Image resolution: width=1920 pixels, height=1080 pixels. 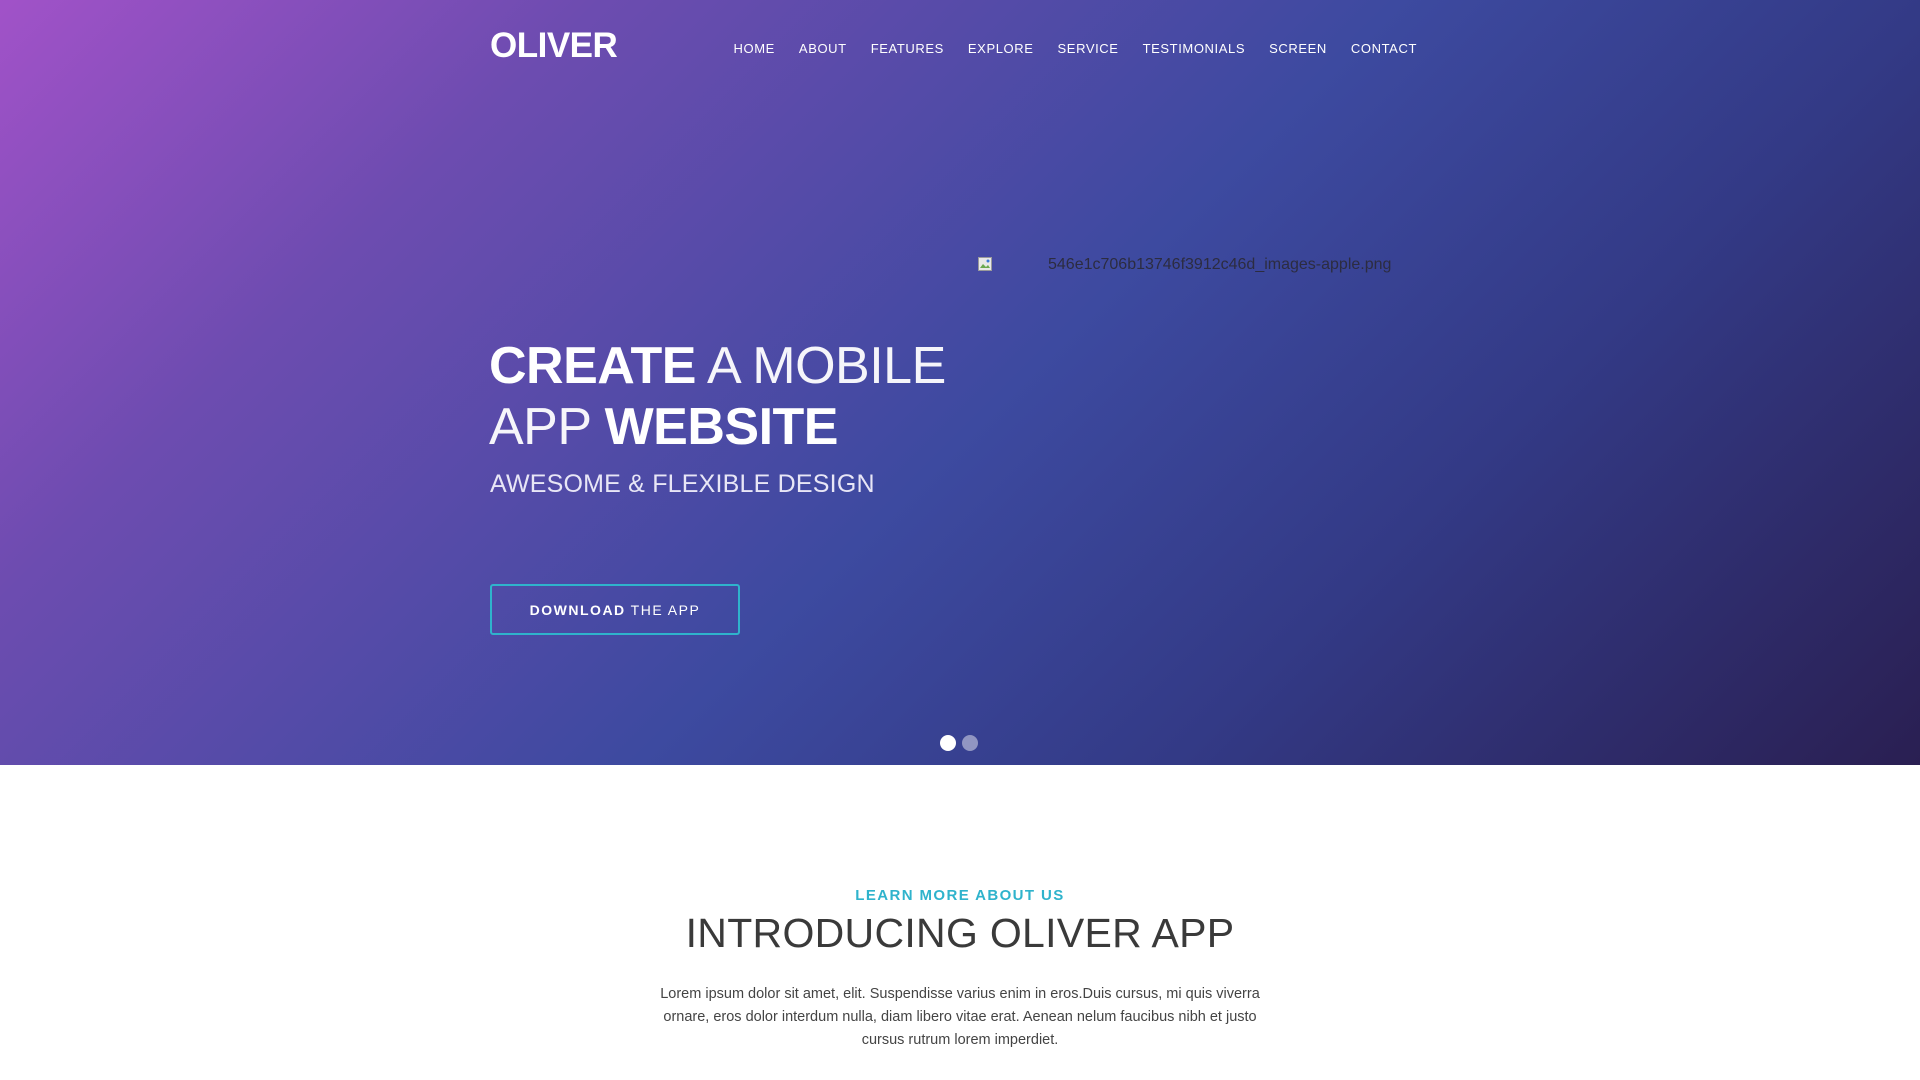 I want to click on about-title: INTRODUCING OLIVER APP, so click(x=960, y=933).